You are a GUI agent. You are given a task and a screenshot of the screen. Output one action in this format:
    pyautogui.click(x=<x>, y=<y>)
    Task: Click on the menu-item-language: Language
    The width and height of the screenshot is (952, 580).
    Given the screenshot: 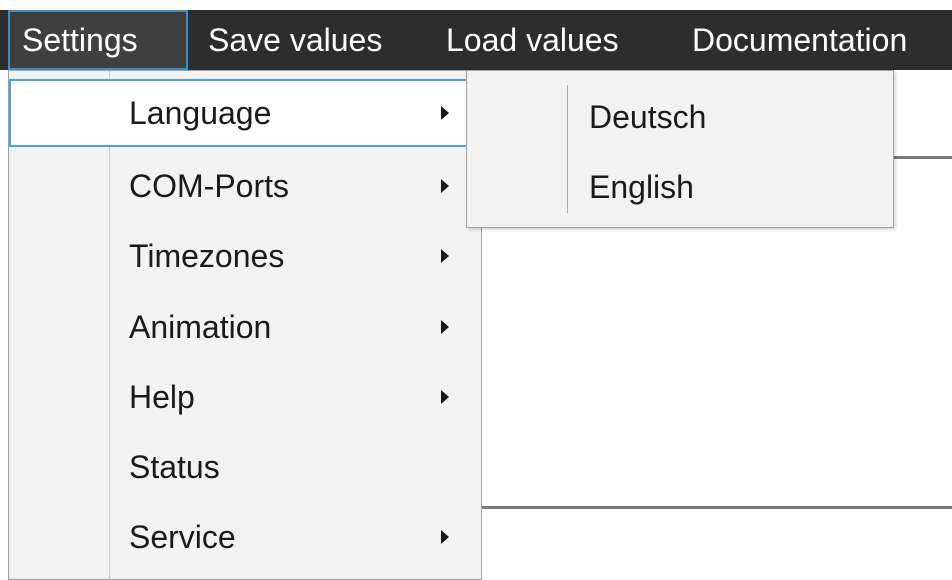 What is the action you would take?
    pyautogui.click(x=245, y=113)
    